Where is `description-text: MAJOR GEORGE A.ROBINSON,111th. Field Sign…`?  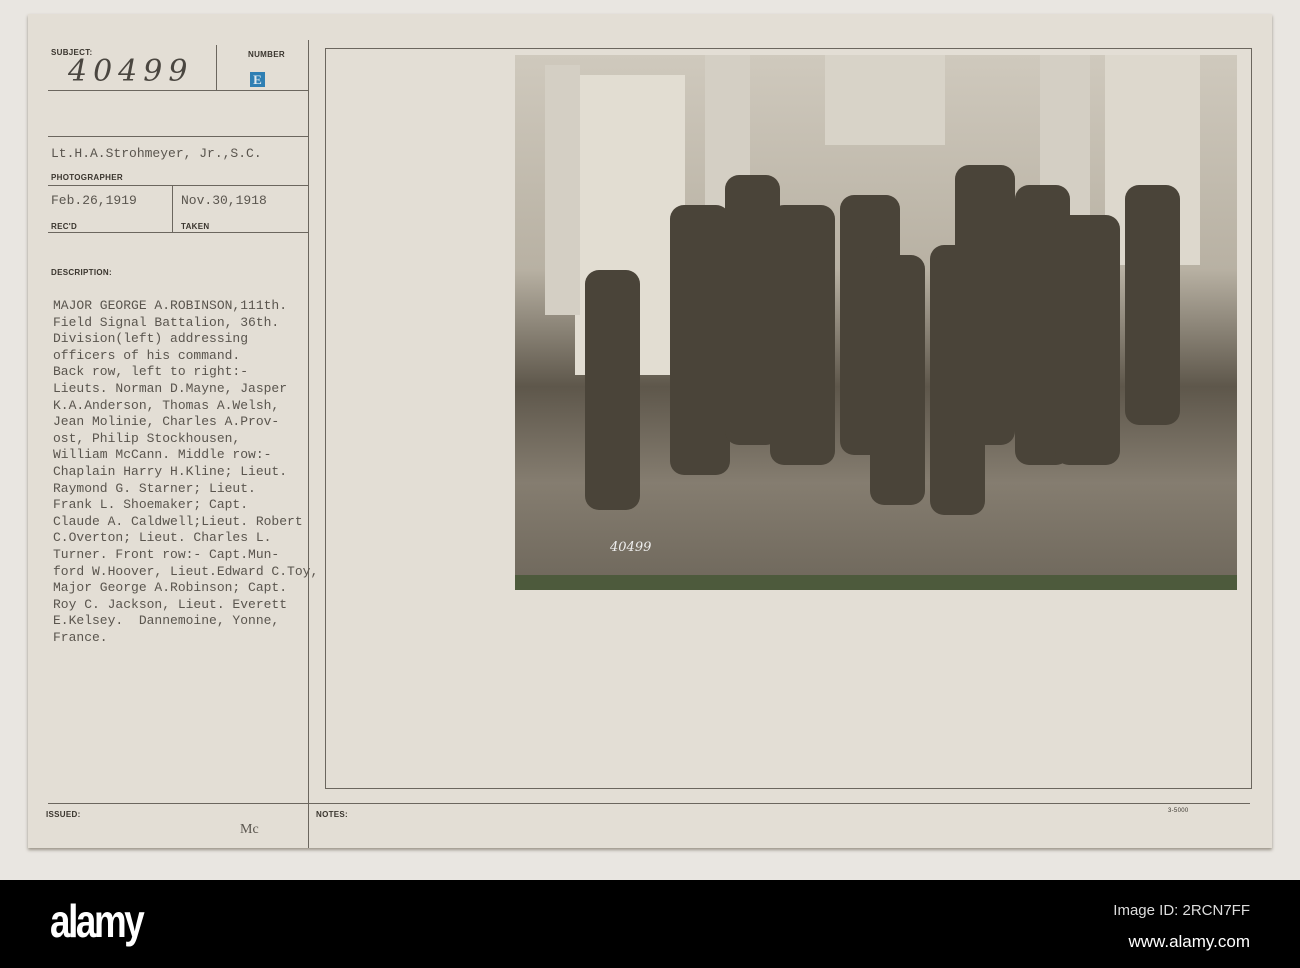
description-text: MAJOR GEORGE A.ROBINSON,111th. Field Sign… is located at coordinates (185, 472).